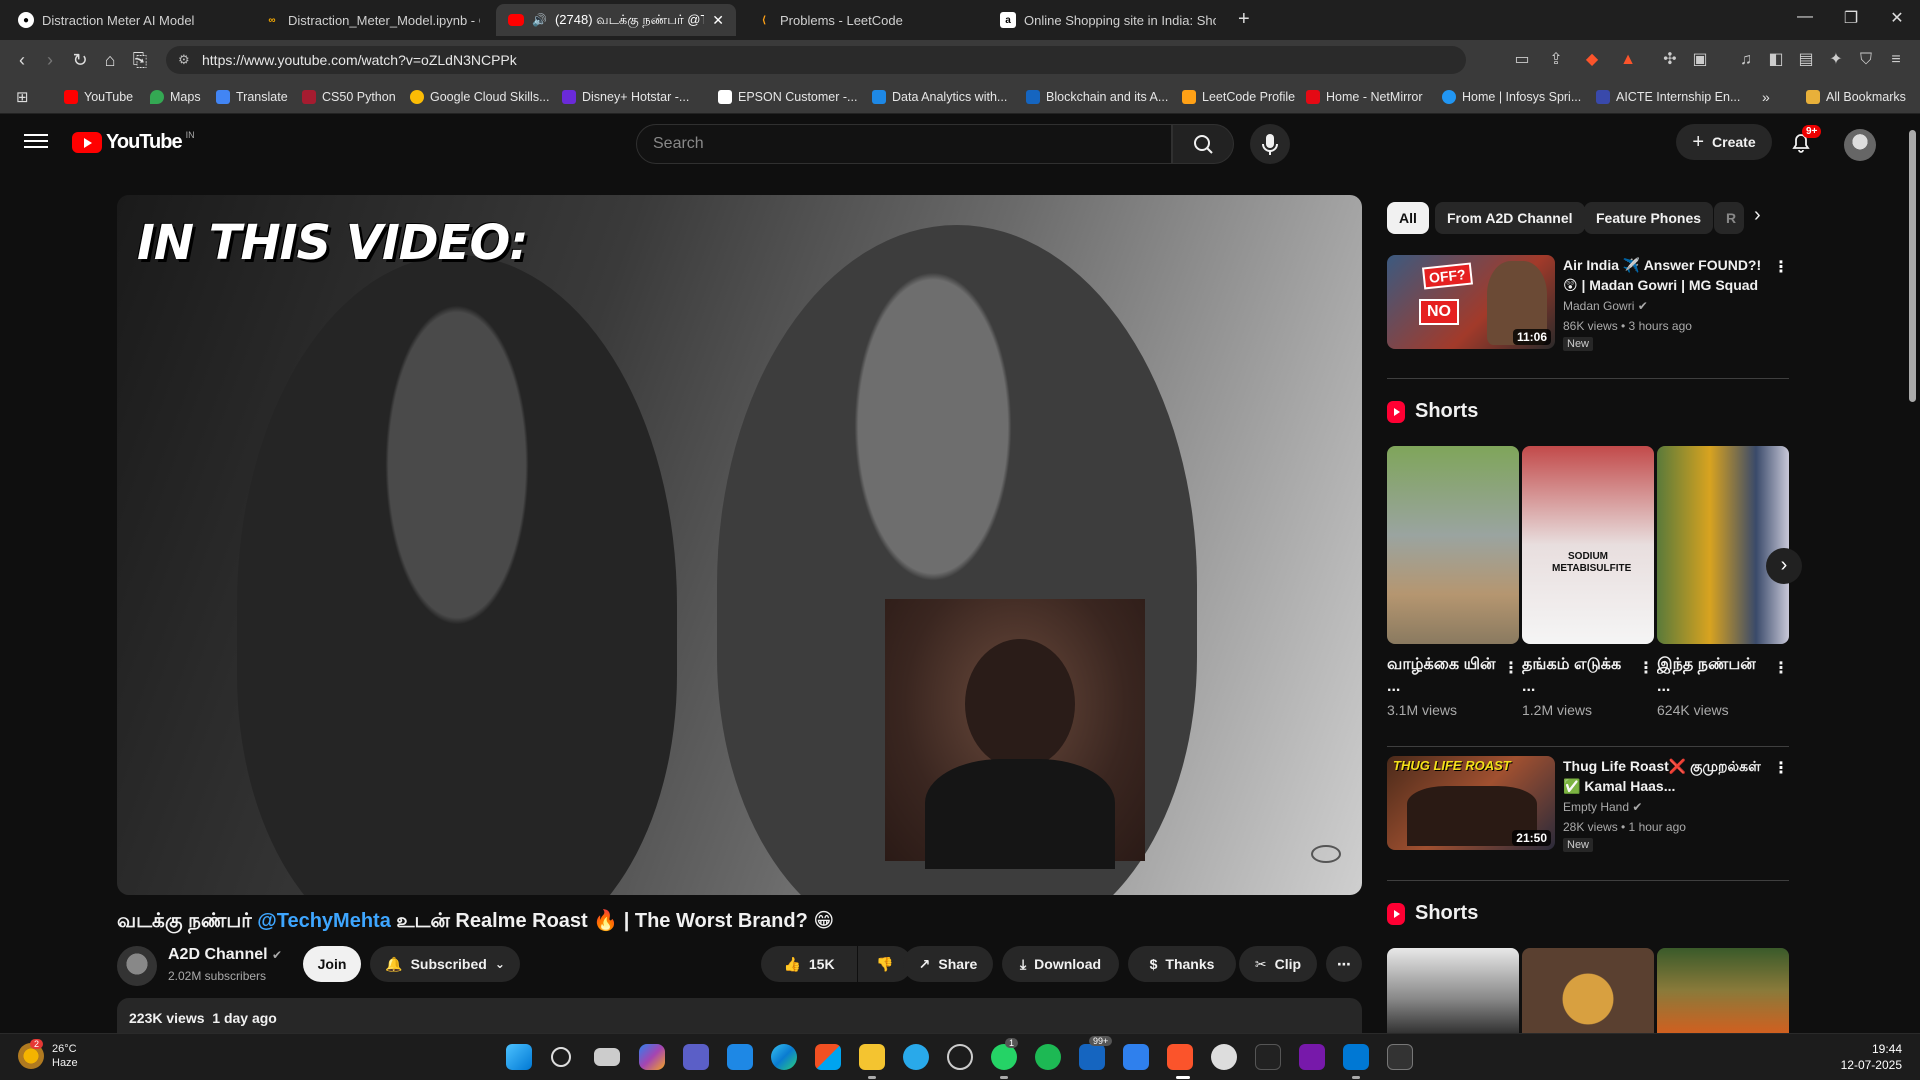  What do you see at coordinates (140, 60) in the screenshot?
I see `bookmark-icon: ⎘` at bounding box center [140, 60].